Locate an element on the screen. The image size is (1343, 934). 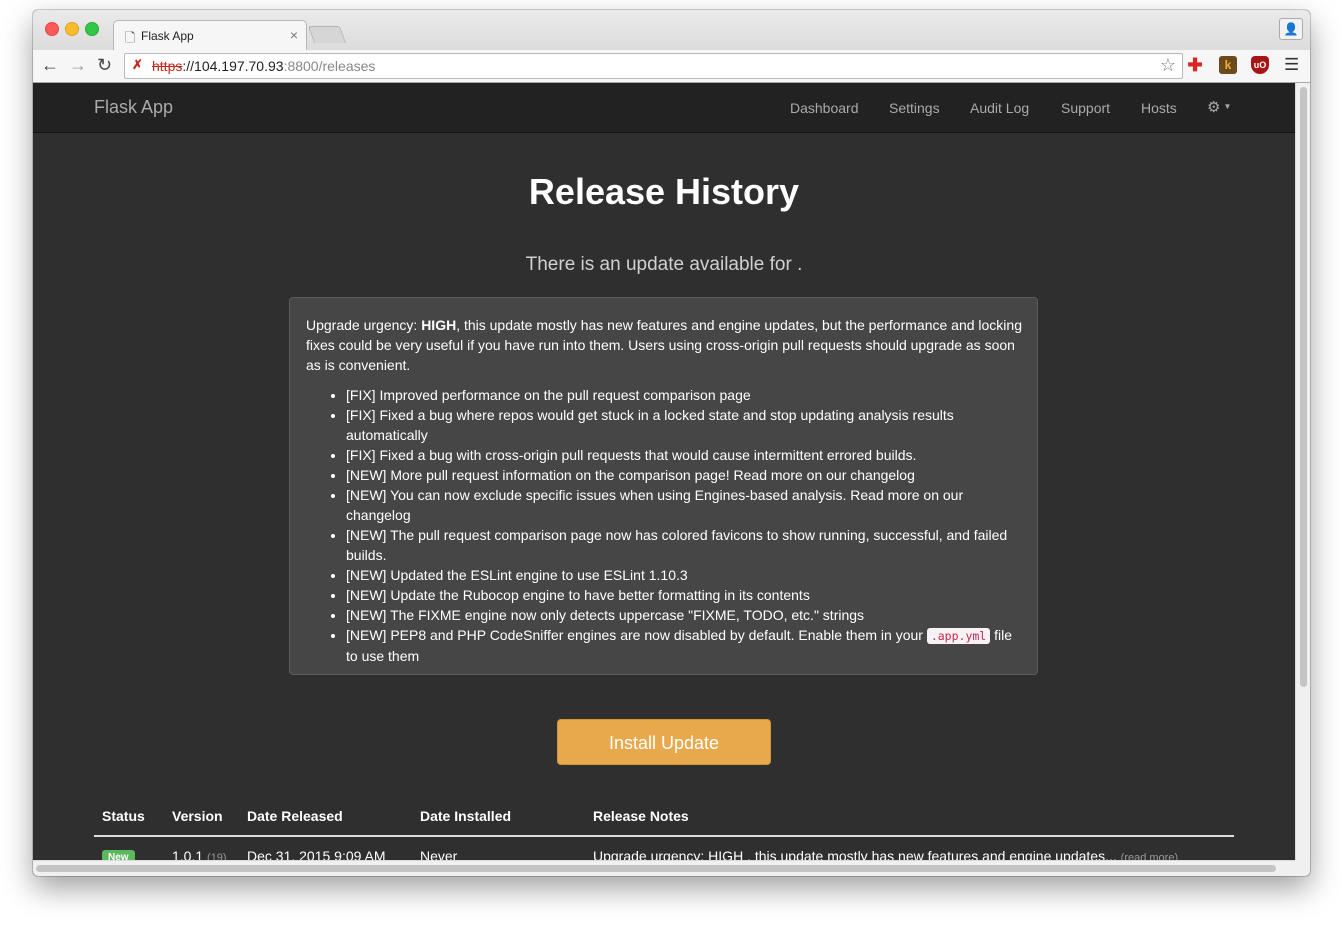
profile-icon: 👤 is located at coordinates (1291, 29).